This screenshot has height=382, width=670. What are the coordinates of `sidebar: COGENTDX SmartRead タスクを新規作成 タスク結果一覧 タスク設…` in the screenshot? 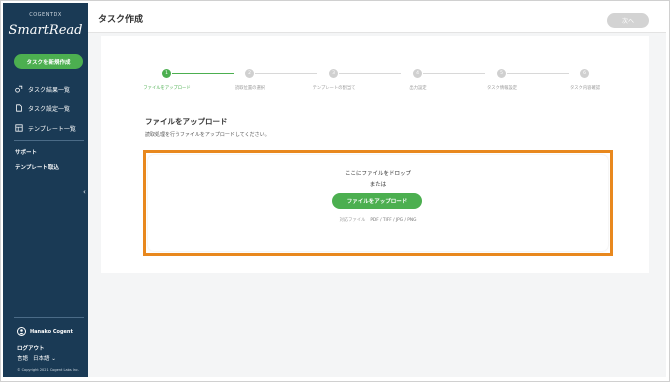 It's located at (45, 190).